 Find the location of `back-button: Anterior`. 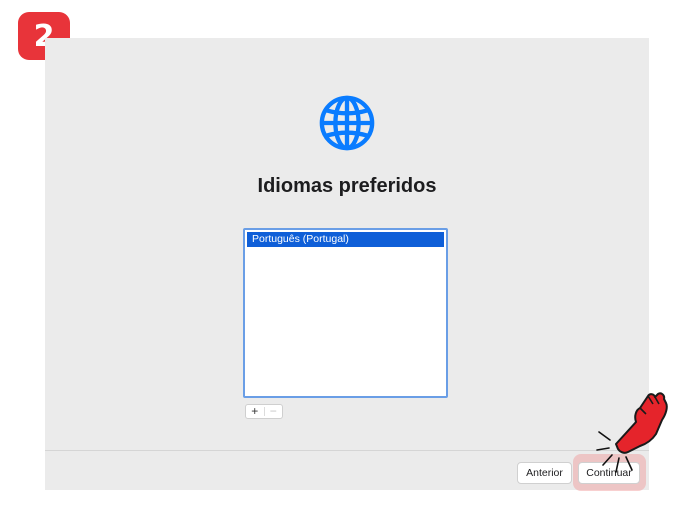

back-button: Anterior is located at coordinates (544, 473).